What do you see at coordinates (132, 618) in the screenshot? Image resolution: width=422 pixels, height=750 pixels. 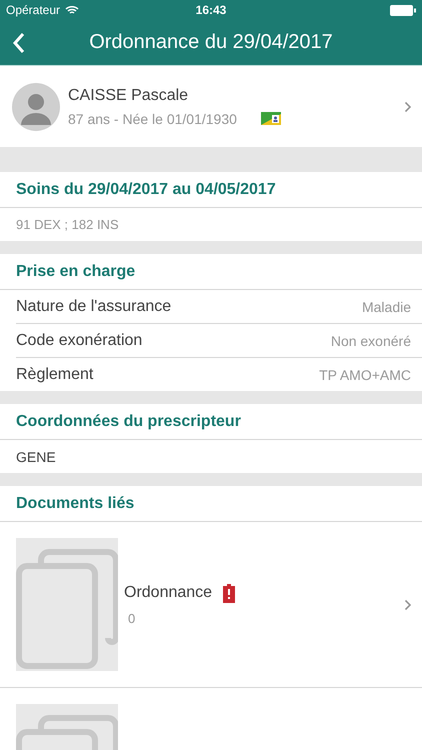 I see `document-count: 0` at bounding box center [132, 618].